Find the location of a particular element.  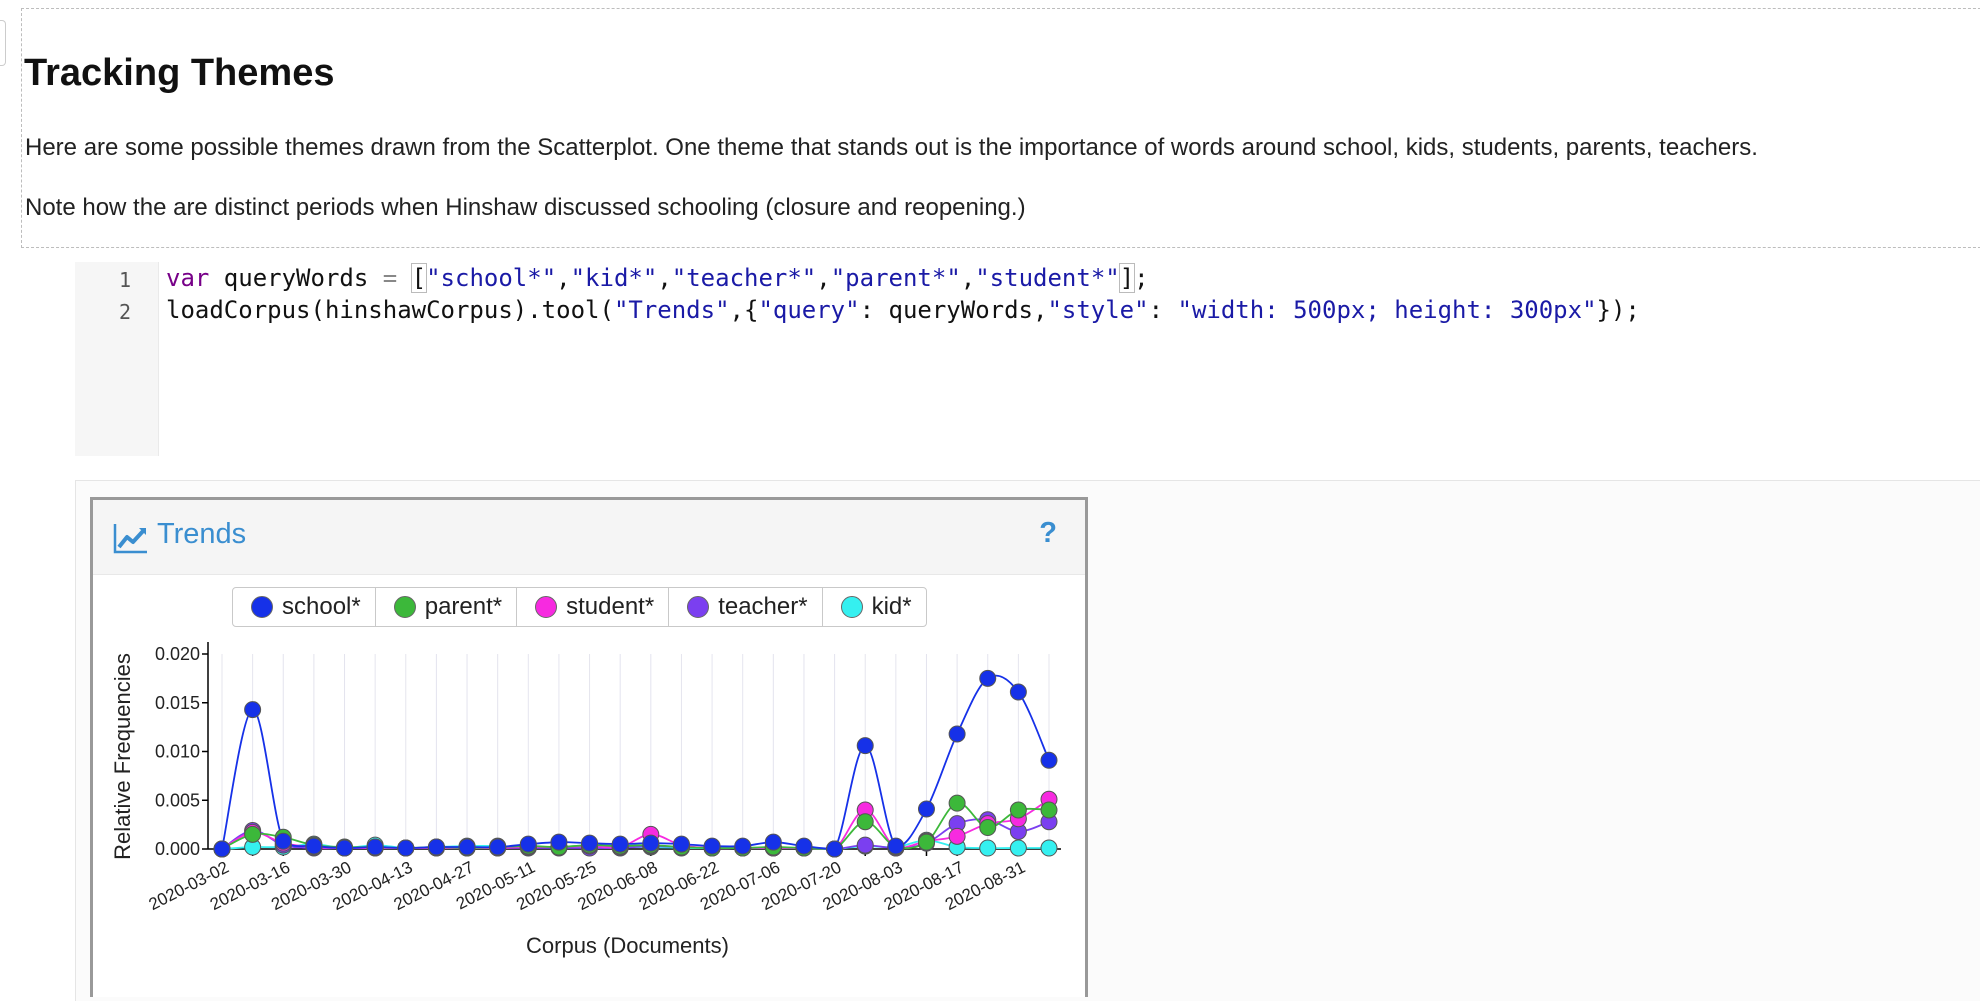

data-point-teacher is located at coordinates (865, 845).